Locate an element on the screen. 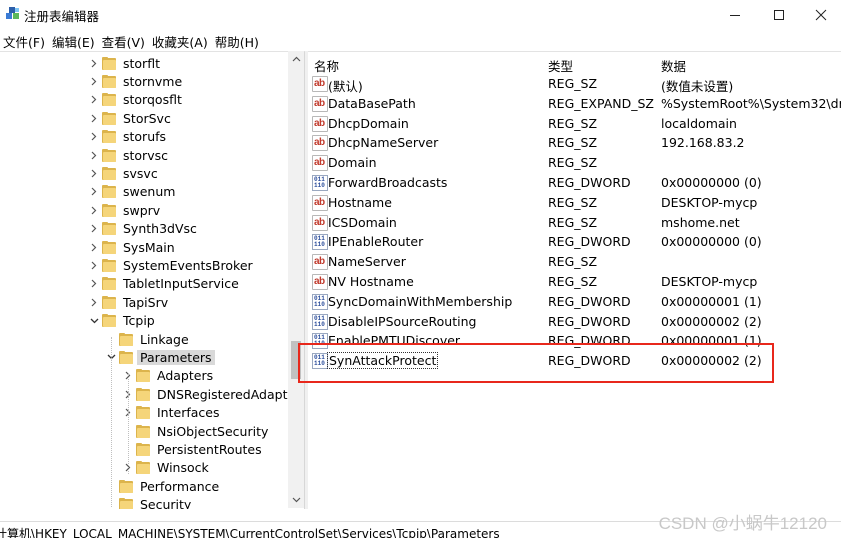 Image resolution: width=841 pixels, height=538 pixels. maximize-button is located at coordinates (779, 15).